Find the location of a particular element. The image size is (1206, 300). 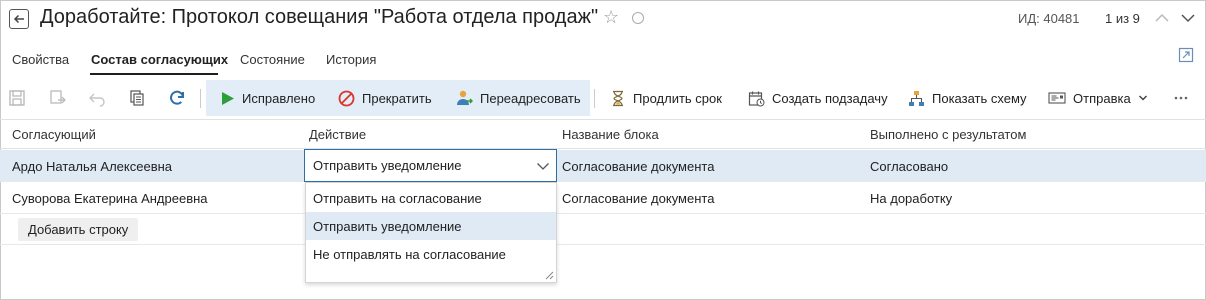

arrow-left-icon is located at coordinates (18, 19).